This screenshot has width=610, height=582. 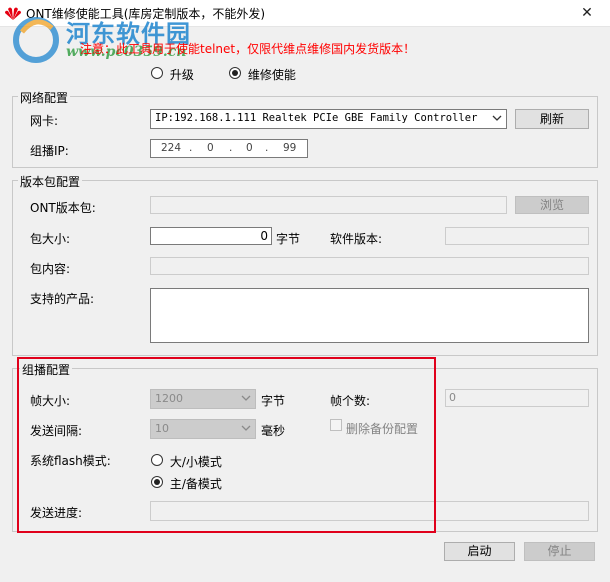 What do you see at coordinates (289, 148) in the screenshot?
I see `ip-octet-4: 99` at bounding box center [289, 148].